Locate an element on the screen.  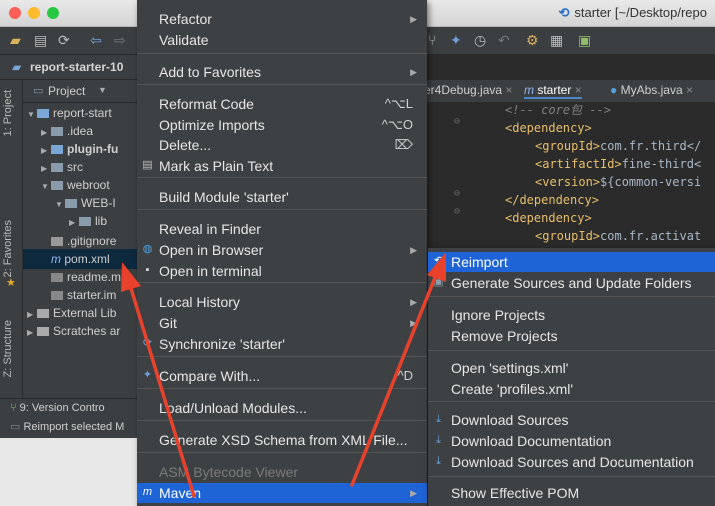
maven-file-icon: ⟲ is located at coordinates (564, 12).